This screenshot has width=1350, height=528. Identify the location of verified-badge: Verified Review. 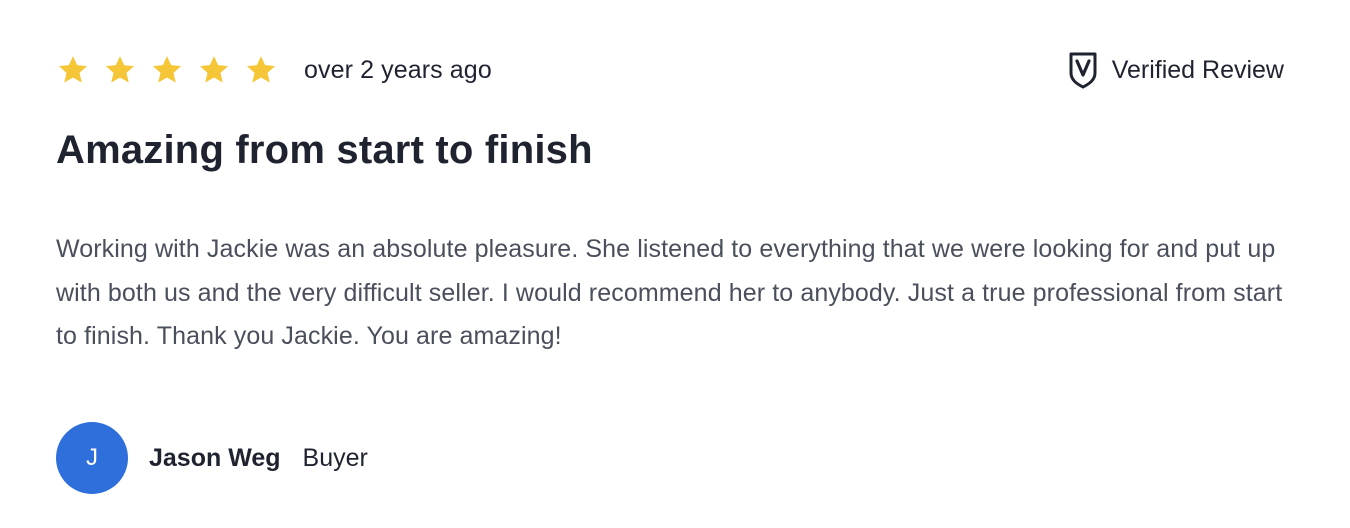
(1176, 70).